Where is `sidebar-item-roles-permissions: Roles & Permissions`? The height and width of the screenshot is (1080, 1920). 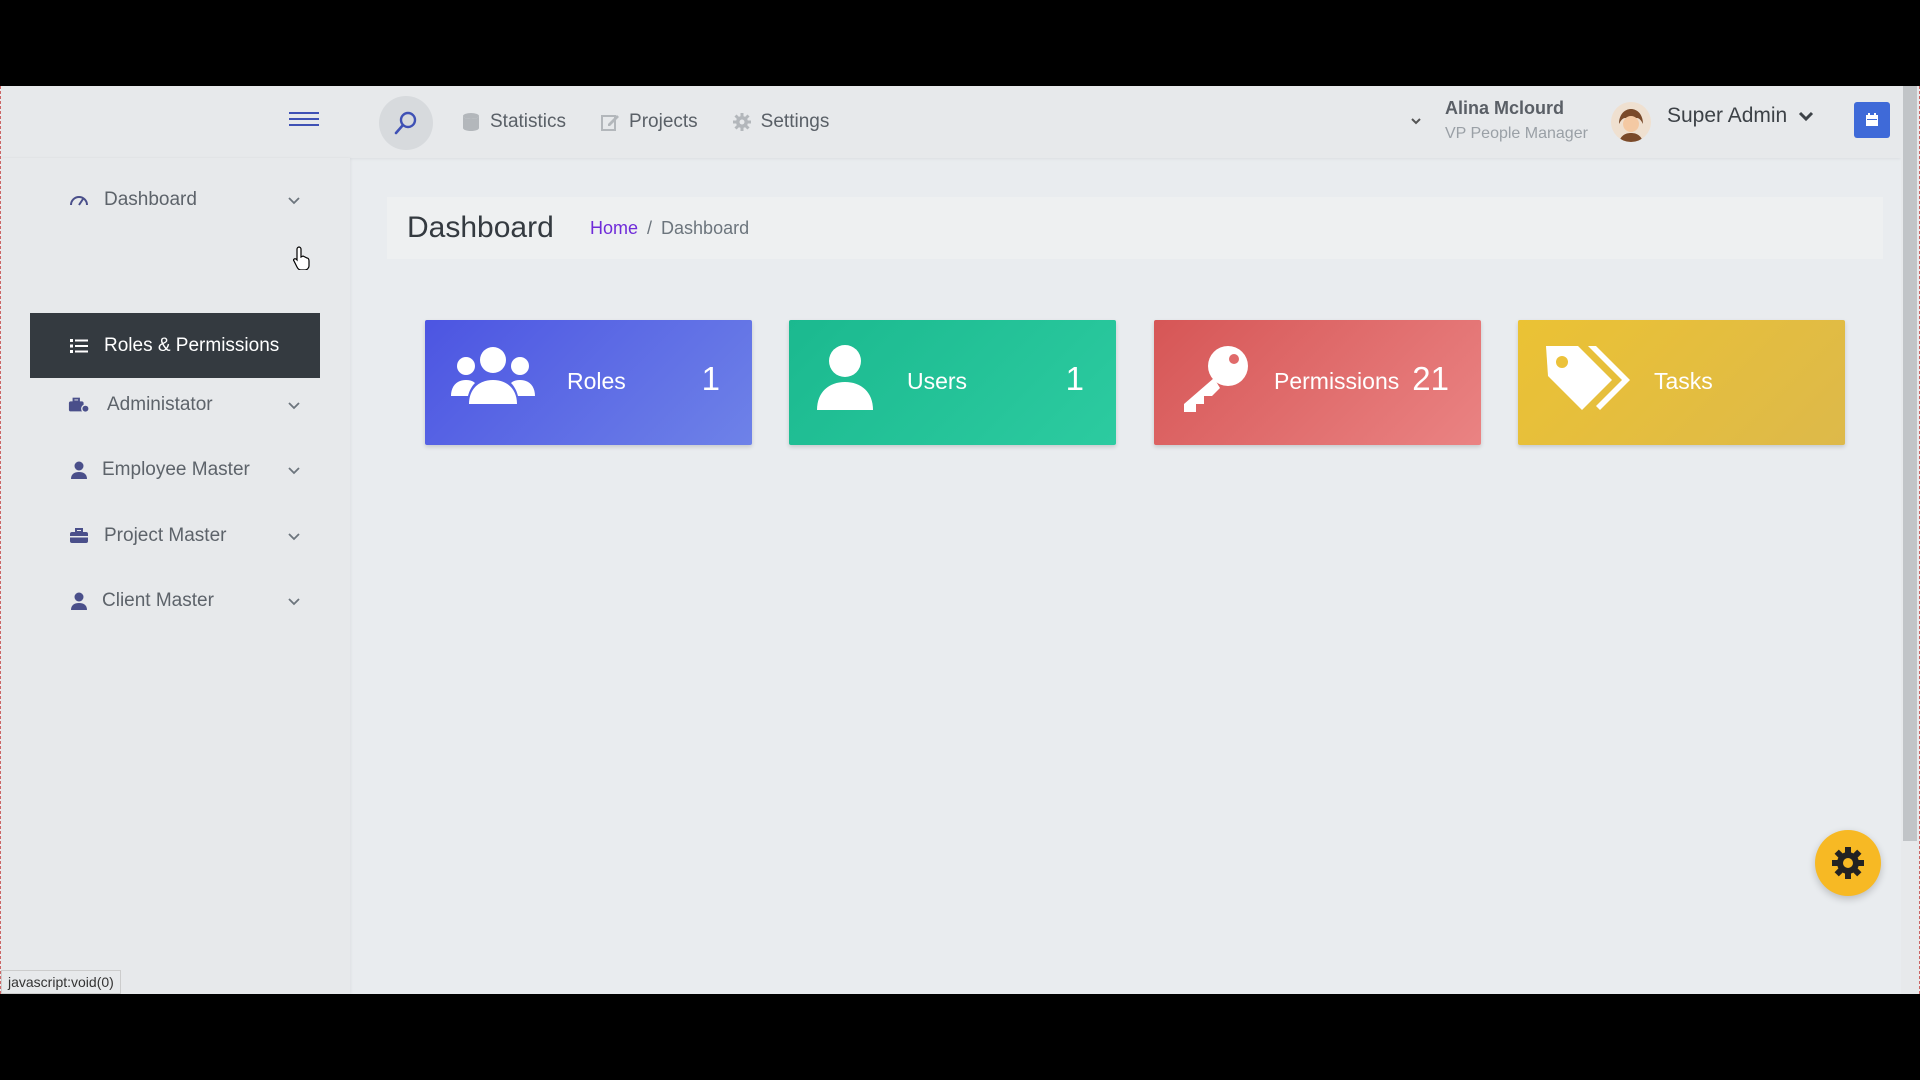 sidebar-item-roles-permissions: Roles & Permissions is located at coordinates (175, 345).